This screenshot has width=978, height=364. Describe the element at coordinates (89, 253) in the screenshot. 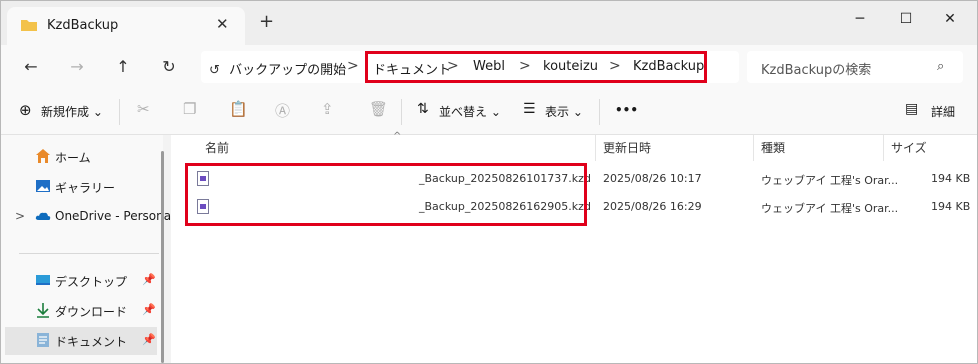

I see `sidebar-divider` at that location.